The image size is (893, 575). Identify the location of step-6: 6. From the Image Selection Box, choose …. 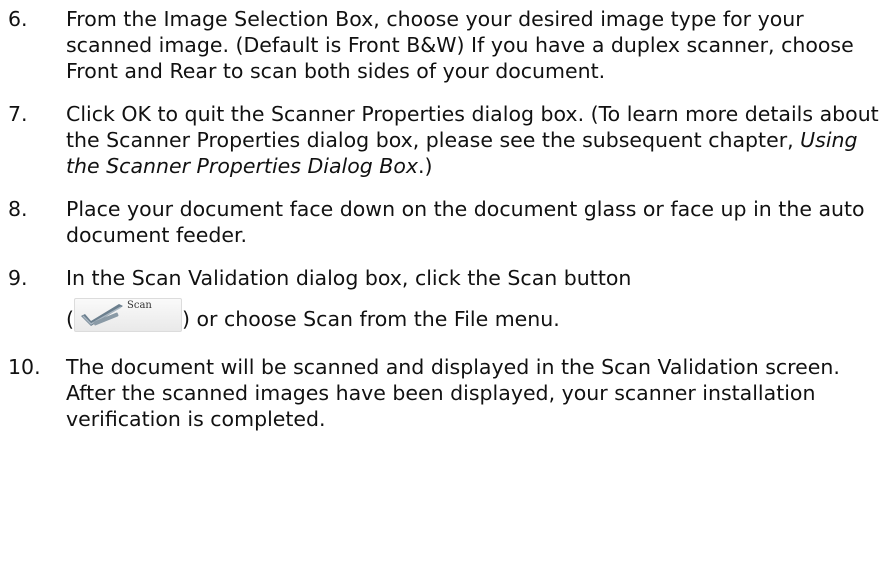
(448, 45).